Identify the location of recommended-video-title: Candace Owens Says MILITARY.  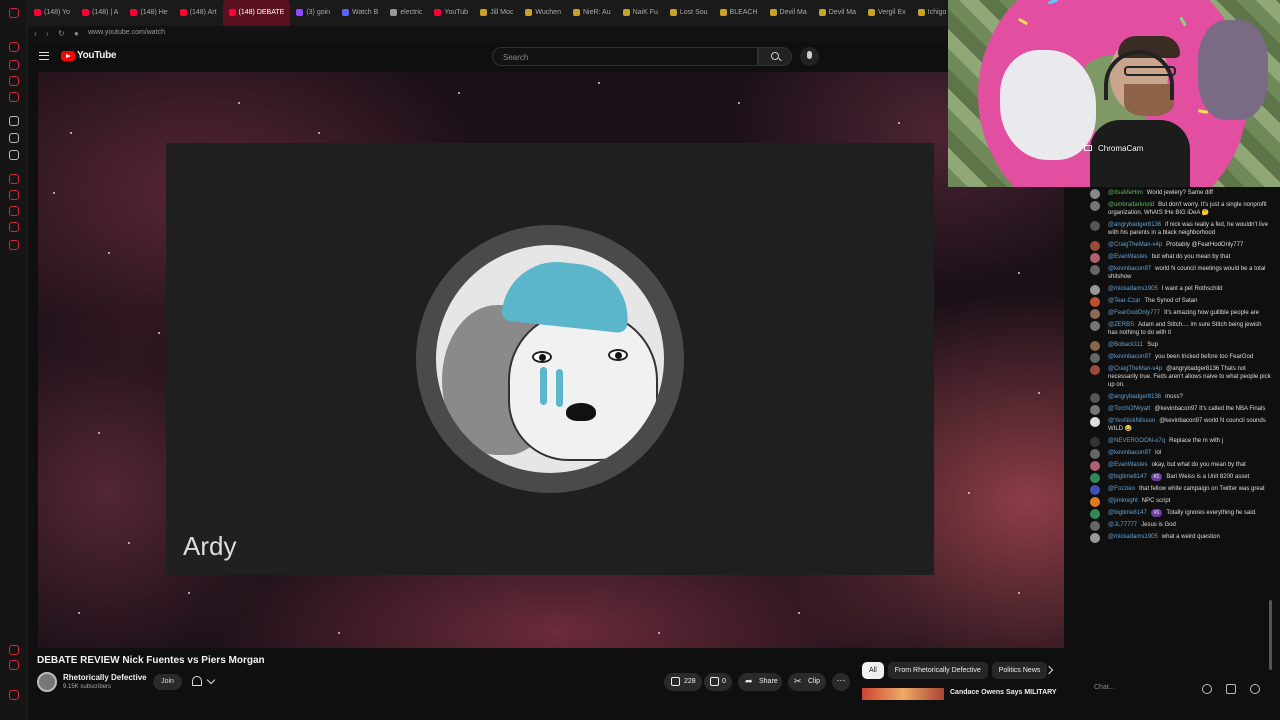
(1003, 692).